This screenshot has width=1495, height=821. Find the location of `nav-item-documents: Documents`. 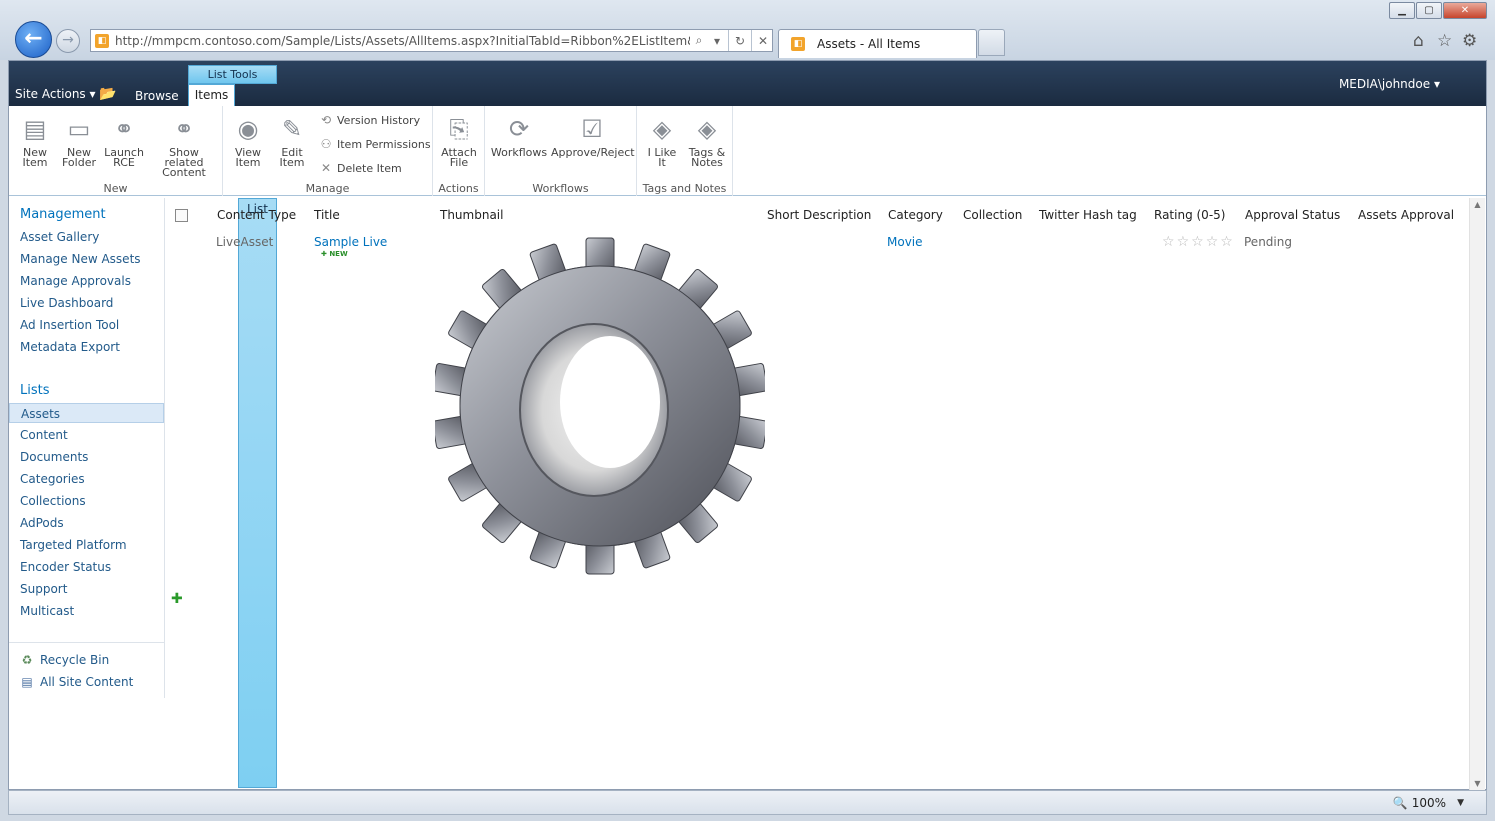

nav-item-documents: Documents is located at coordinates (86, 457).